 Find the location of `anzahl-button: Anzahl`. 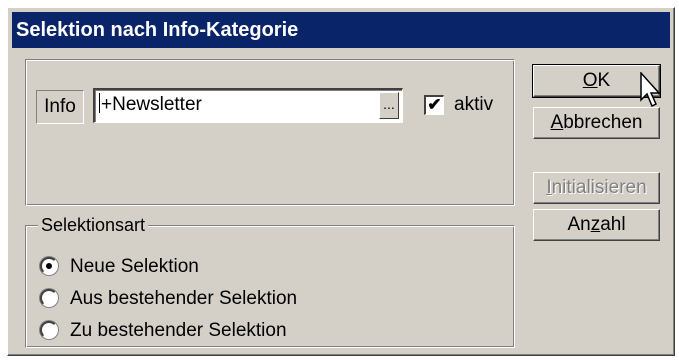

anzahl-button: Anzahl is located at coordinates (596, 225).